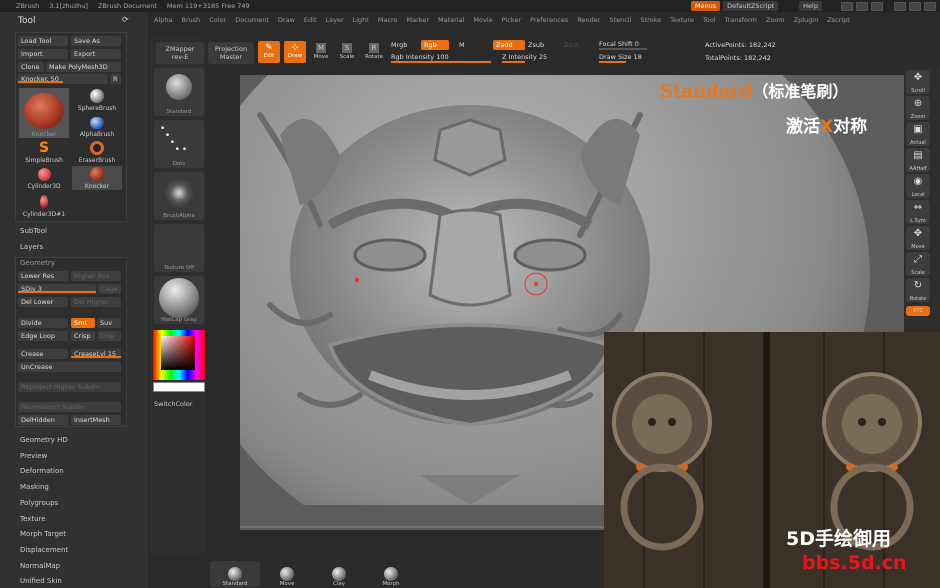  What do you see at coordinates (97, 178) in the screenshot?
I see `tool-thumb-knocker: Knocker` at bounding box center [97, 178].